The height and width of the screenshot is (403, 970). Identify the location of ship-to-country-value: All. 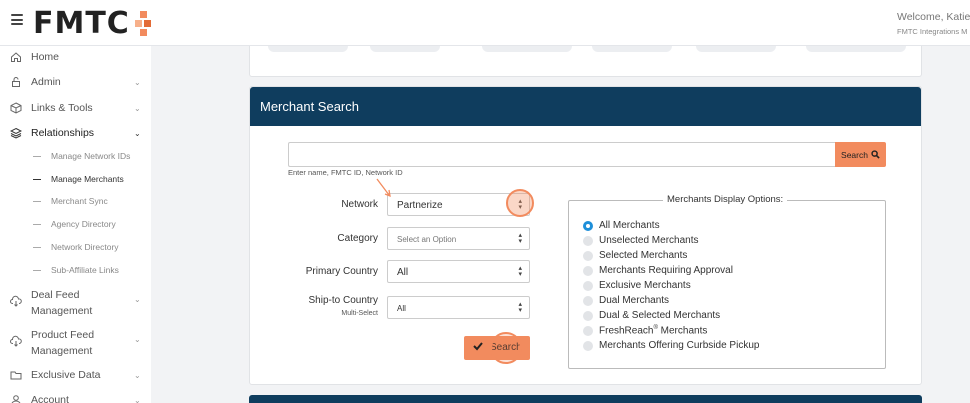
(401, 308).